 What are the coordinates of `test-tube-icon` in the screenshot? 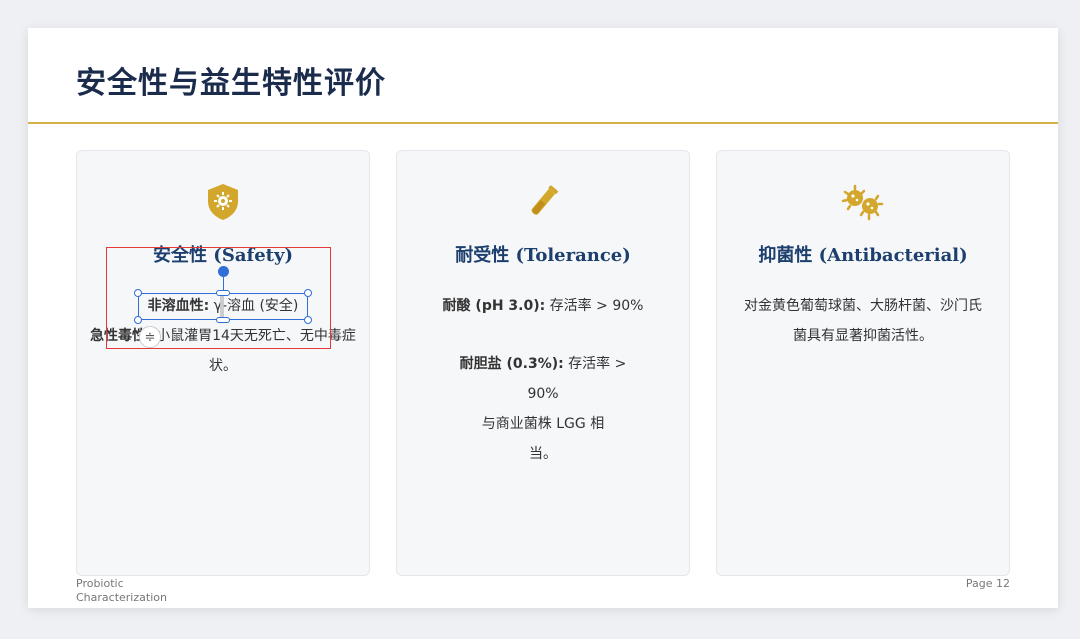 It's located at (543, 202).